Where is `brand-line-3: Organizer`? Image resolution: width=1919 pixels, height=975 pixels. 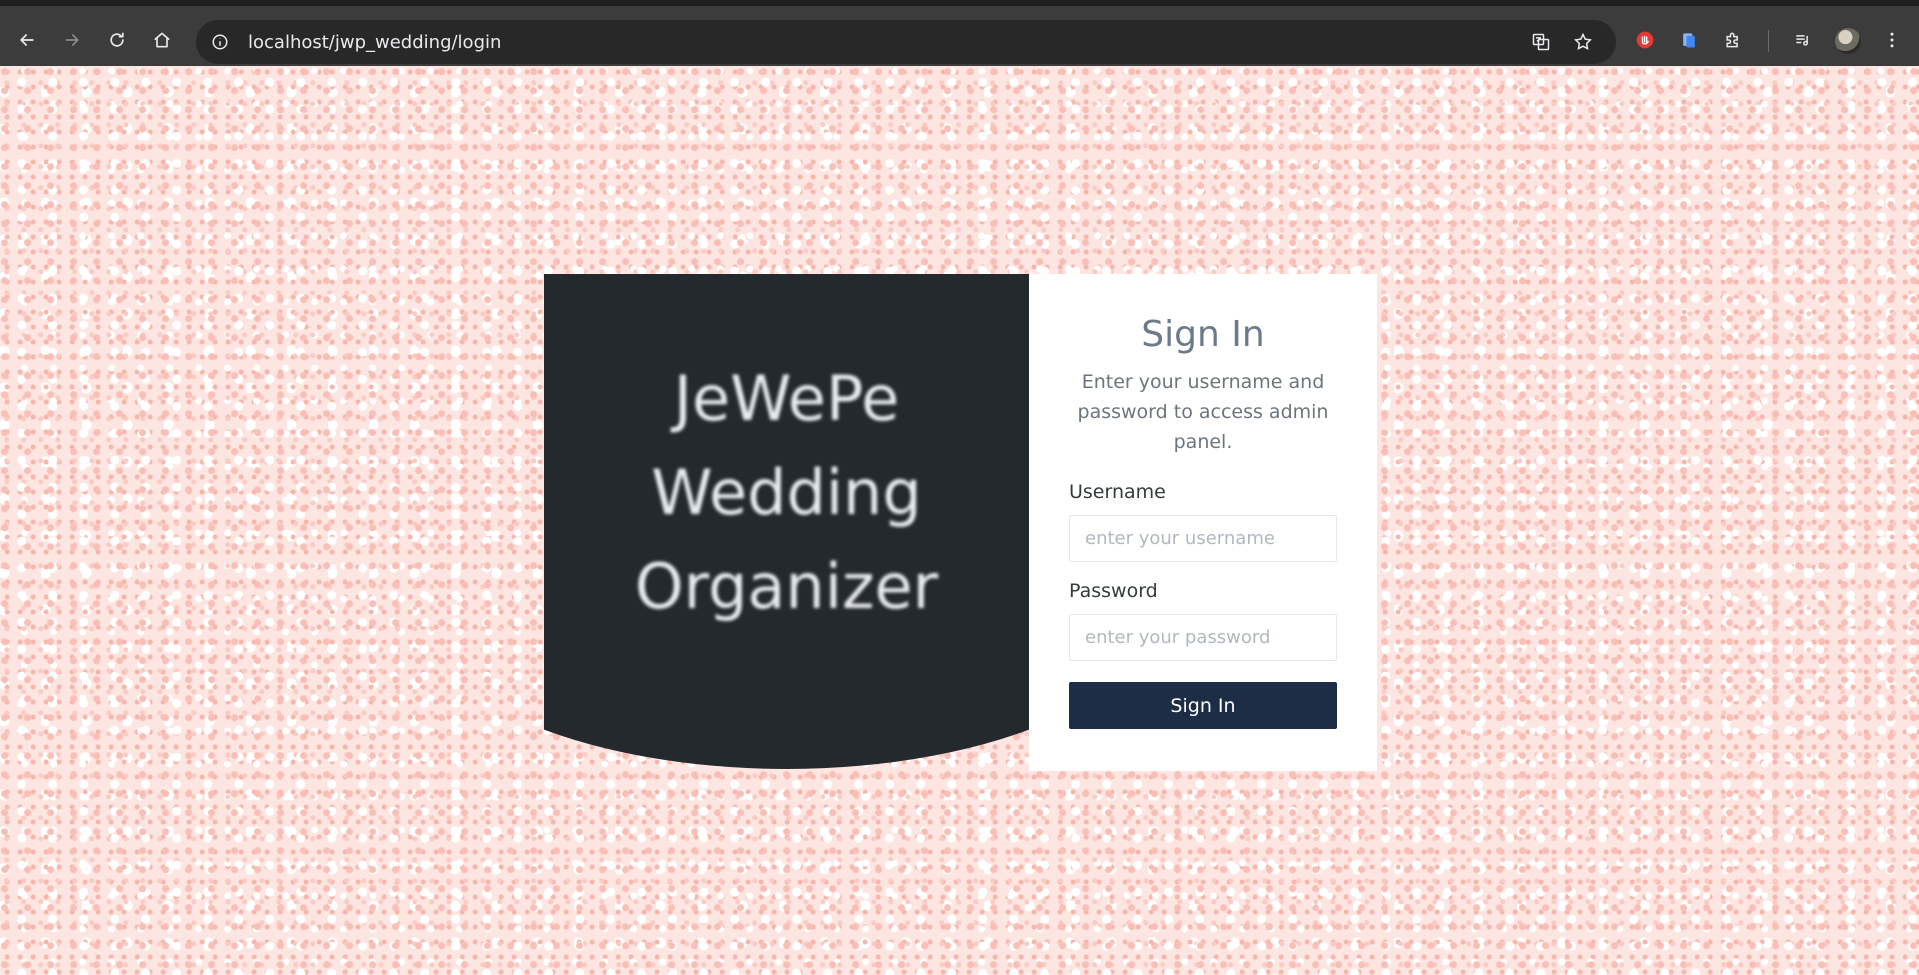 brand-line-3: Organizer is located at coordinates (786, 586).